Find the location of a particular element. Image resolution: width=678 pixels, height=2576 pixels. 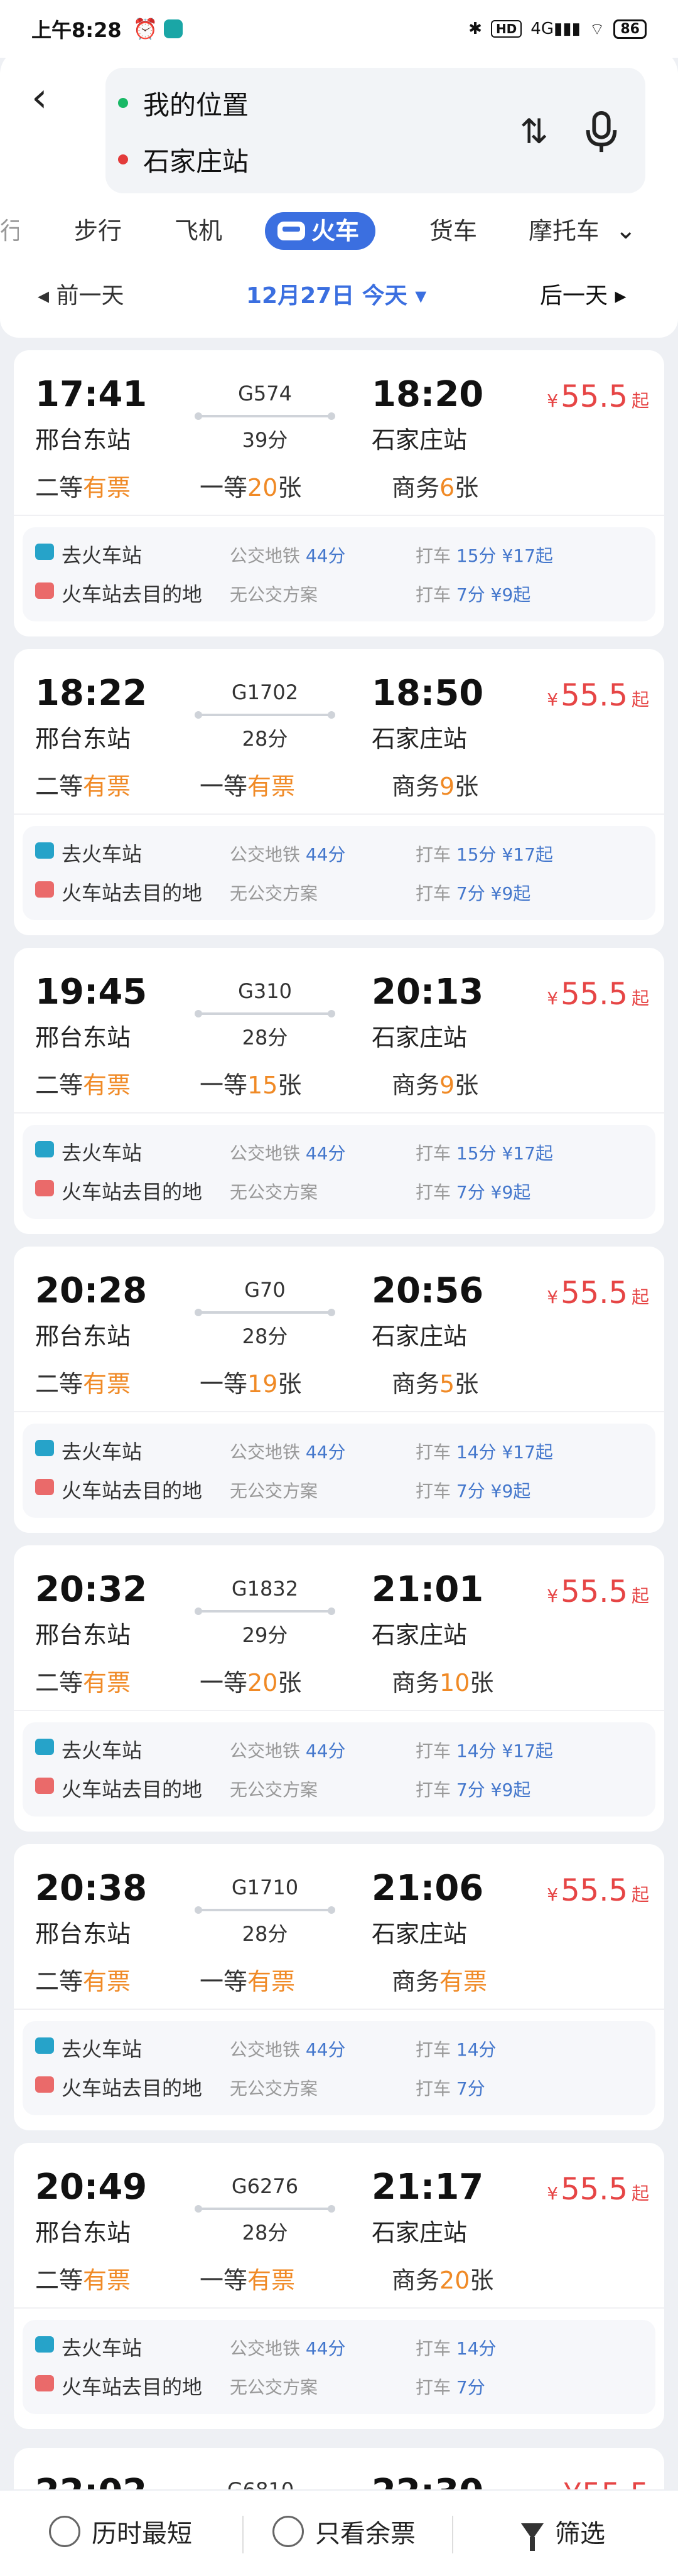

shortest-duration-toggle: 历时最短 is located at coordinates (121, 2531).